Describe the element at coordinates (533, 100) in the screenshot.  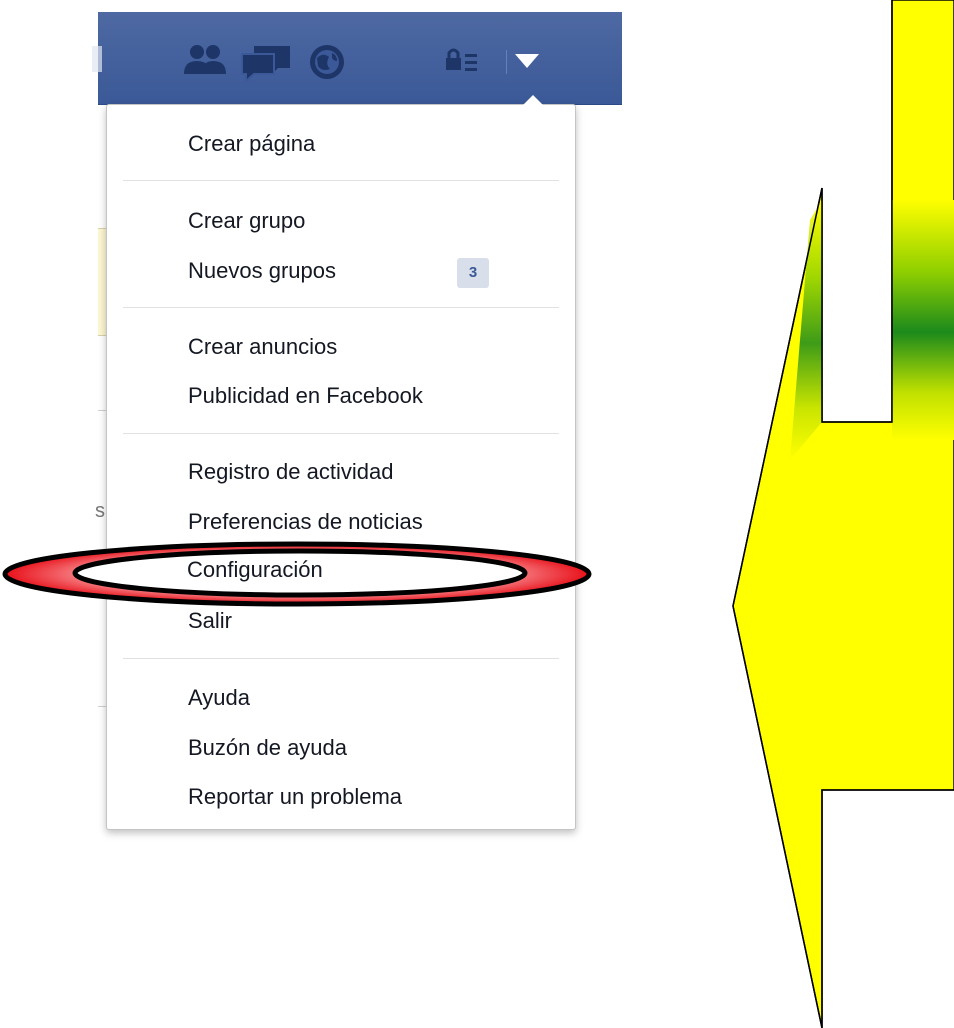
I see `dropdown-pointer` at that location.